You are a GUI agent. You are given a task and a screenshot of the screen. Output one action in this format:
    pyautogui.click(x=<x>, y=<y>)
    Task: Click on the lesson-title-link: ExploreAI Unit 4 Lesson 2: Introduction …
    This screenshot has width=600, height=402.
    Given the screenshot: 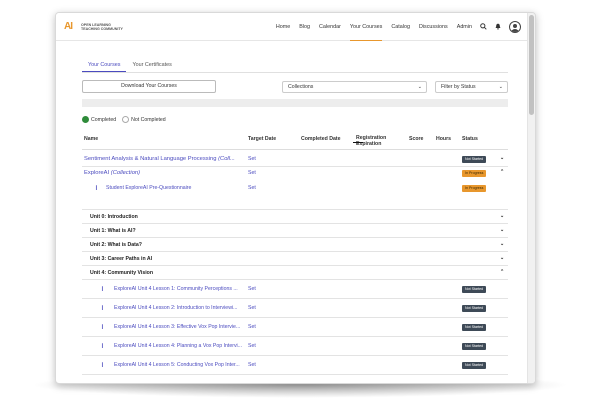 What is the action you would take?
    pyautogui.click(x=175, y=308)
    